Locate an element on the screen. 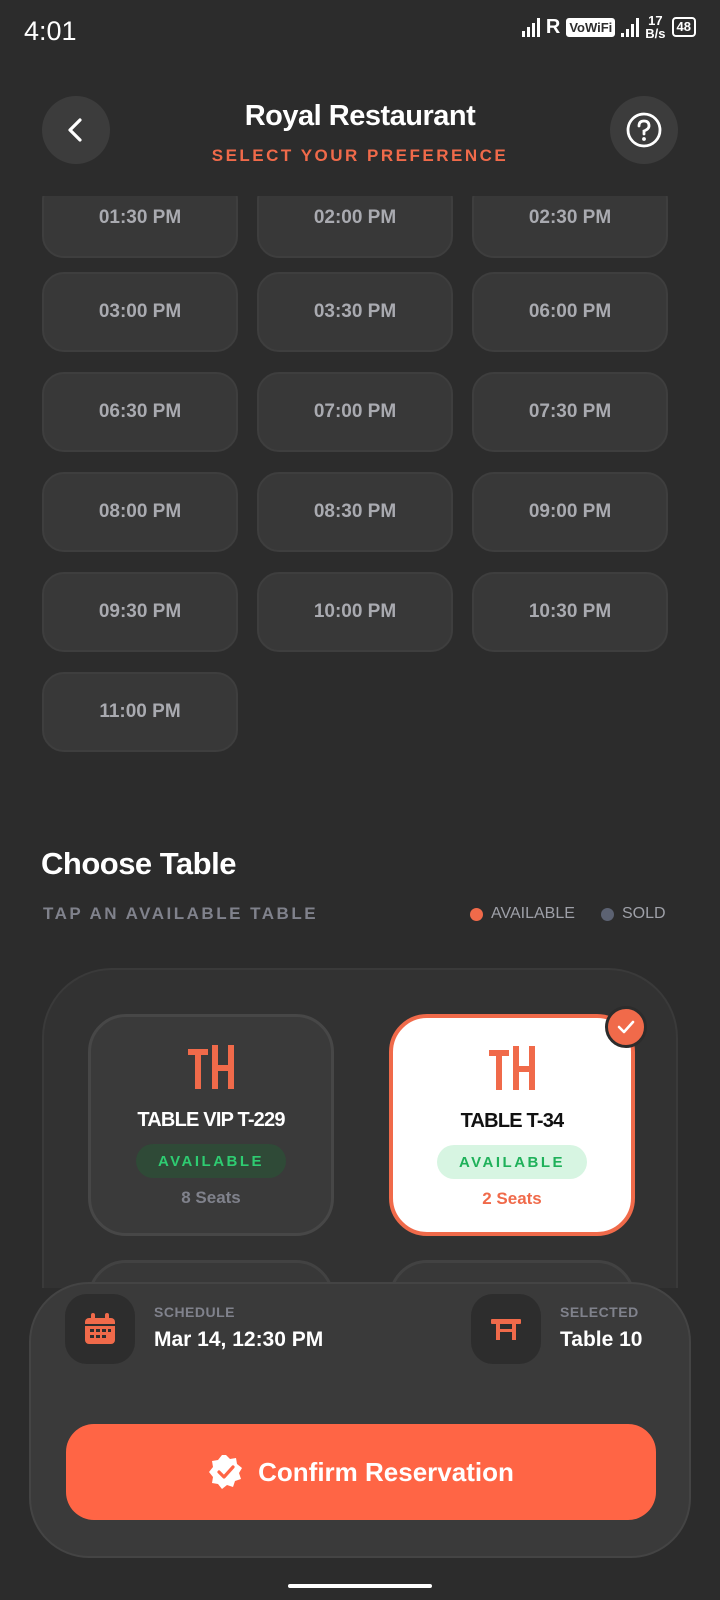 This screenshot has width=720, height=1600. checkmark-icon is located at coordinates (626, 1027).